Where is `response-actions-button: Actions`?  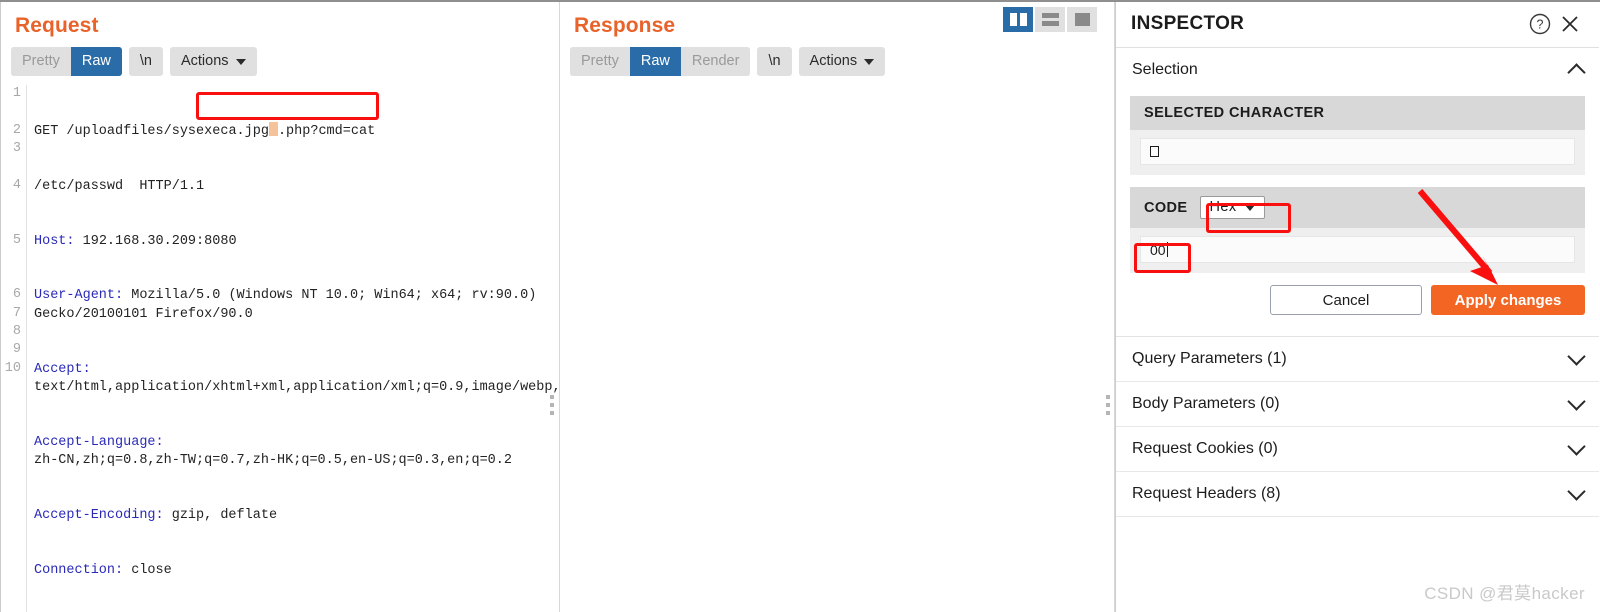
response-actions-button: Actions is located at coordinates (842, 62).